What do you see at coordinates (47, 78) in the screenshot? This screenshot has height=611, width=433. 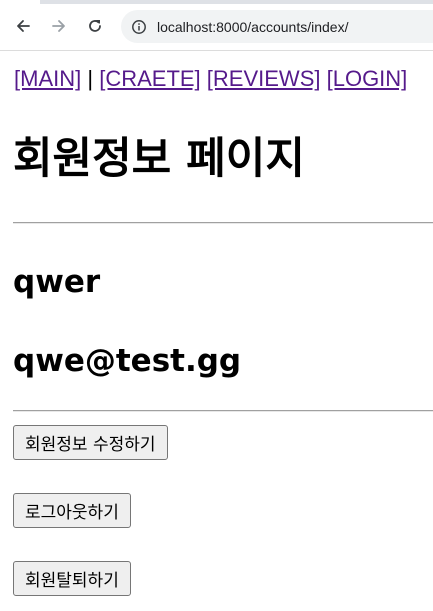 I see `nav-link-main: [MAIN]` at bounding box center [47, 78].